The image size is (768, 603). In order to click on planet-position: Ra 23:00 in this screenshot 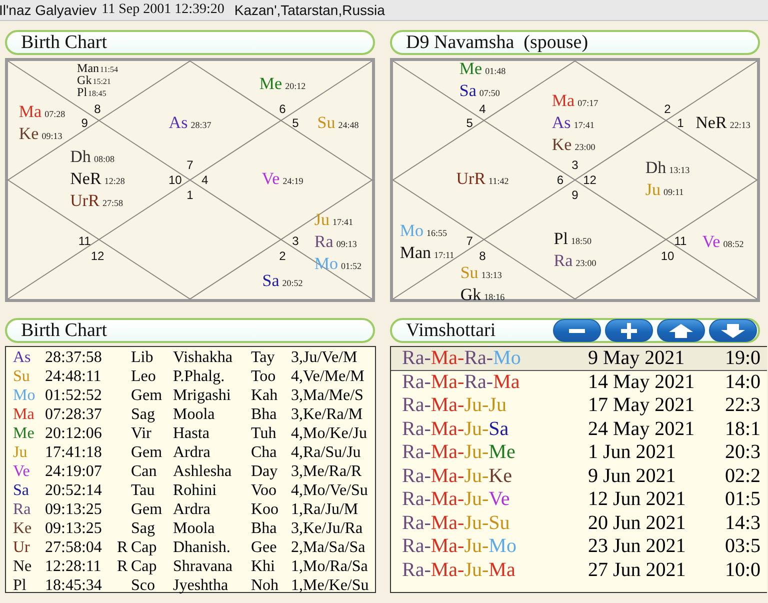, I will do `click(575, 261)`.